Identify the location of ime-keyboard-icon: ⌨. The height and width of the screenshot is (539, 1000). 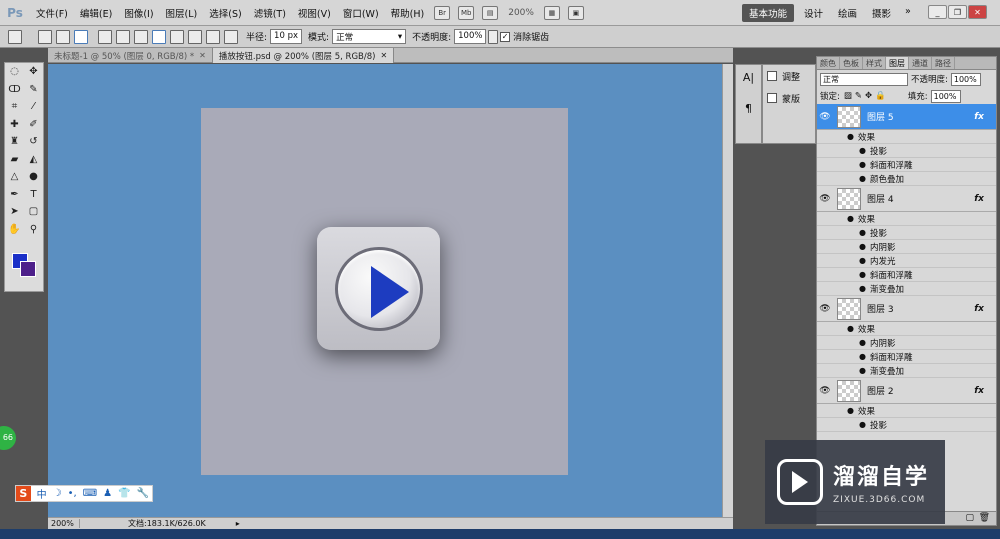
(90, 493).